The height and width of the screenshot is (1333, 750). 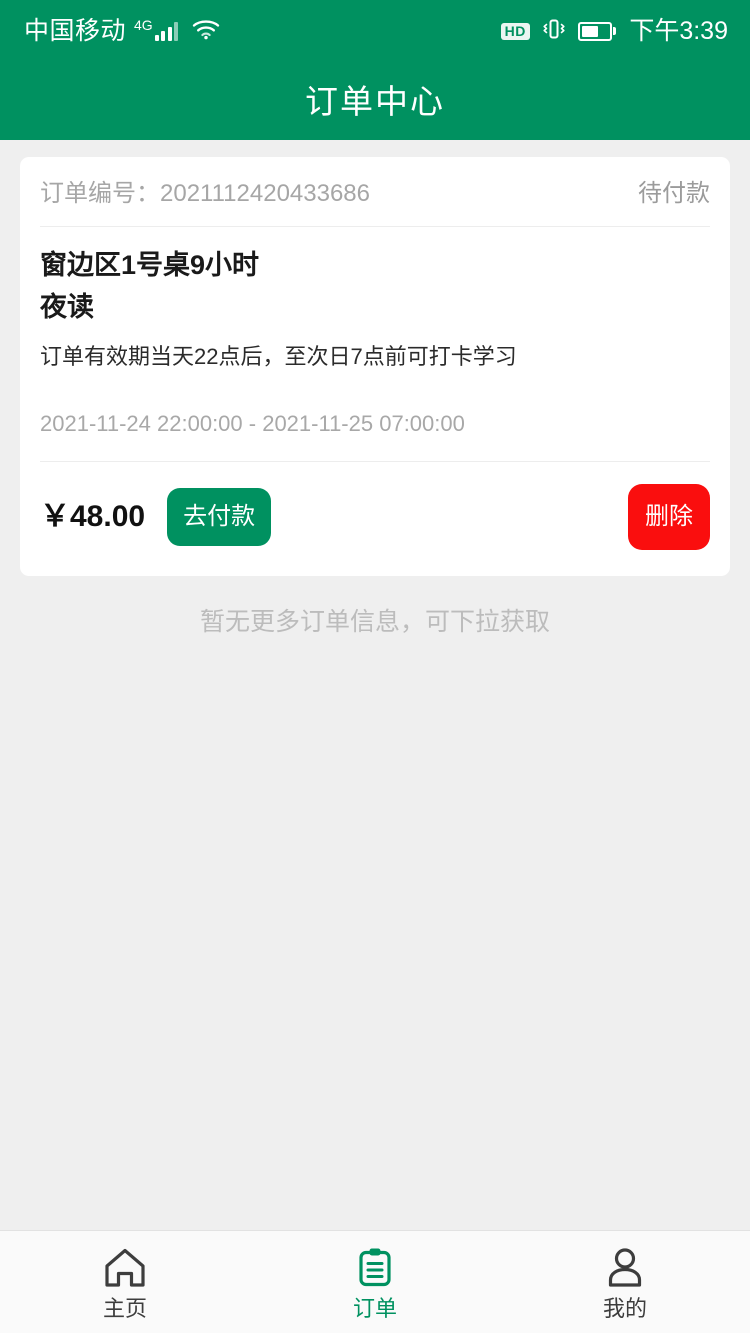 I want to click on status-badge: 待付款, so click(x=674, y=193).